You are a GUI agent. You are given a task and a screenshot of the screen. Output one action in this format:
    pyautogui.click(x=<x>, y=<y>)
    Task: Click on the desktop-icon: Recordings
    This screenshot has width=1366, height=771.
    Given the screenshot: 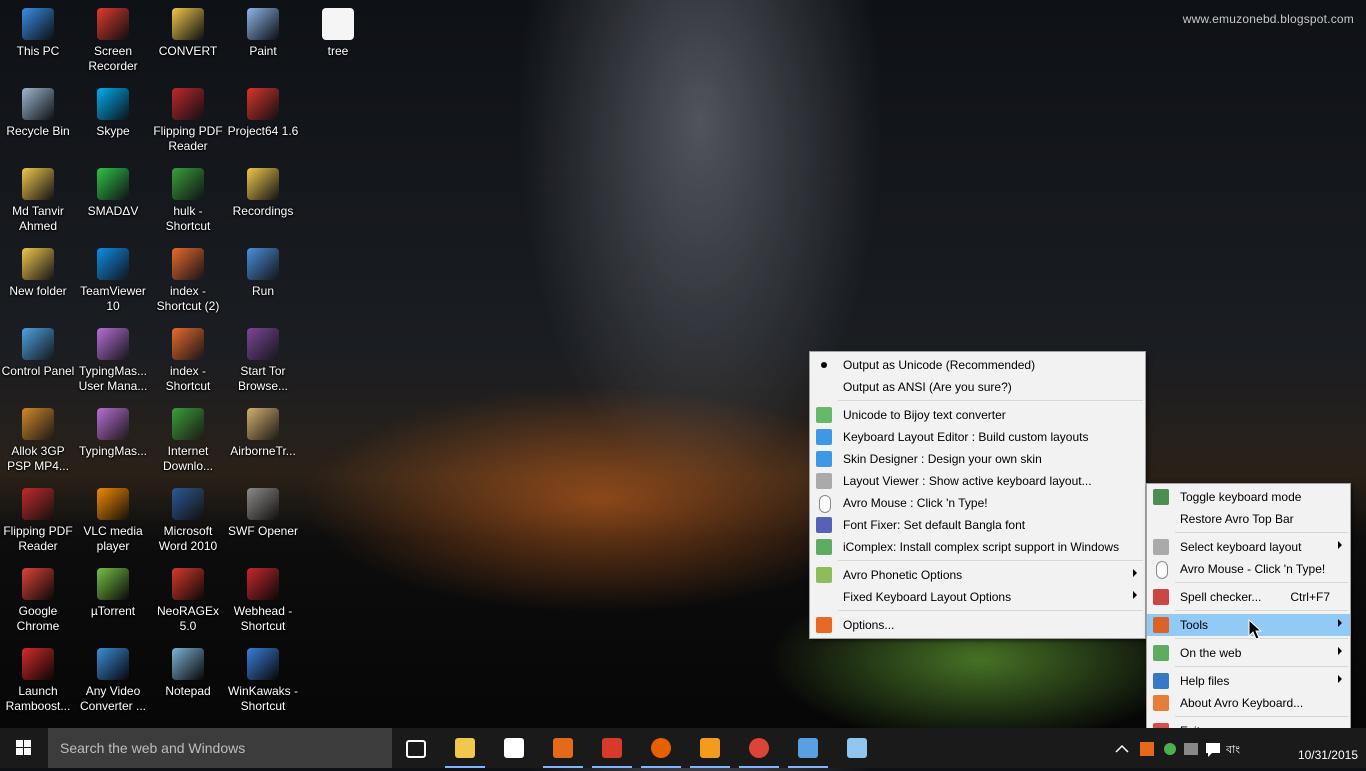 What is the action you would take?
    pyautogui.click(x=263, y=190)
    